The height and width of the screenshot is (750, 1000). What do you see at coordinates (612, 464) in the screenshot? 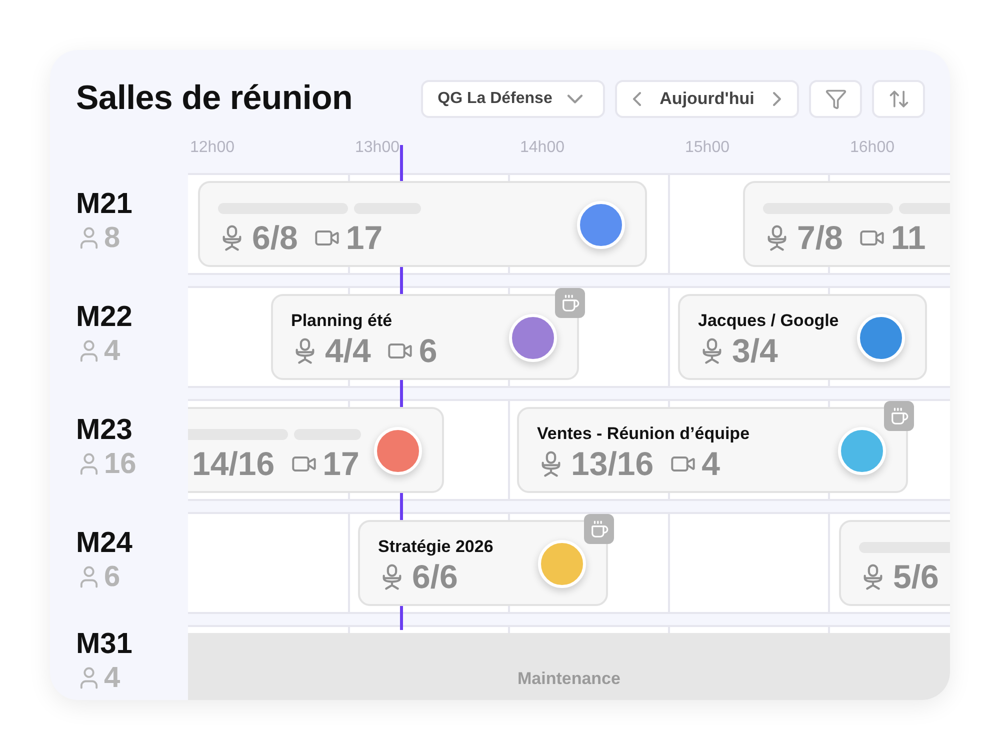
I see `seats-count: 13/16` at bounding box center [612, 464].